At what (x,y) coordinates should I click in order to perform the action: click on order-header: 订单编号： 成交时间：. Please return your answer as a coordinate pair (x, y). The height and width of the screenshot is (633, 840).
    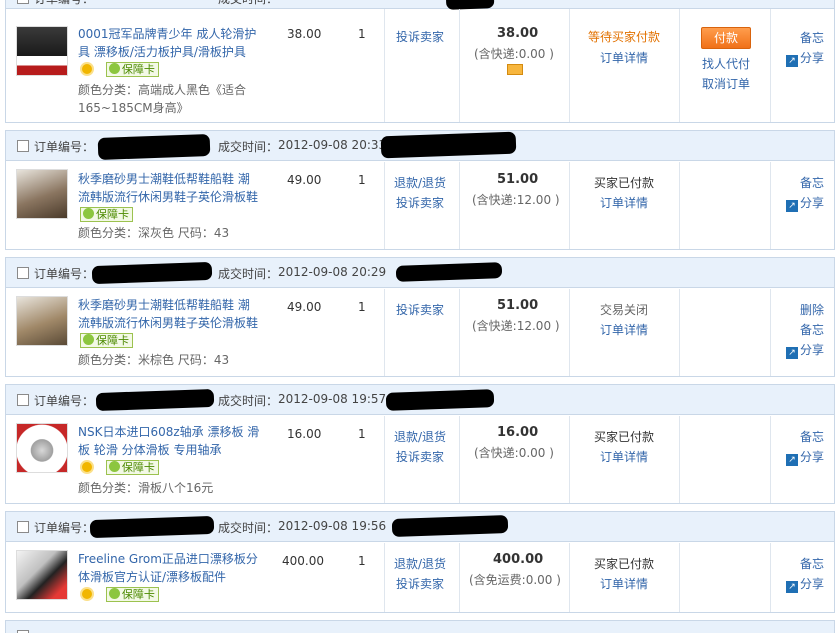
    Looking at the image, I should click on (420, 5).